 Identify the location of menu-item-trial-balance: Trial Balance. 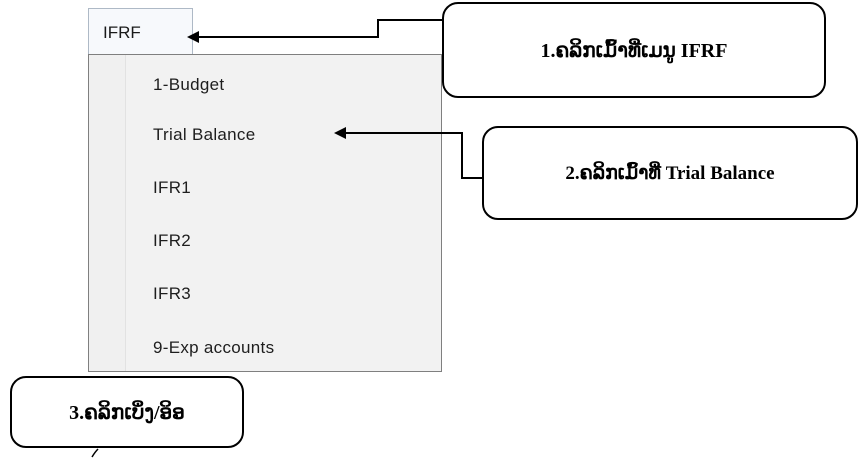
(204, 135).